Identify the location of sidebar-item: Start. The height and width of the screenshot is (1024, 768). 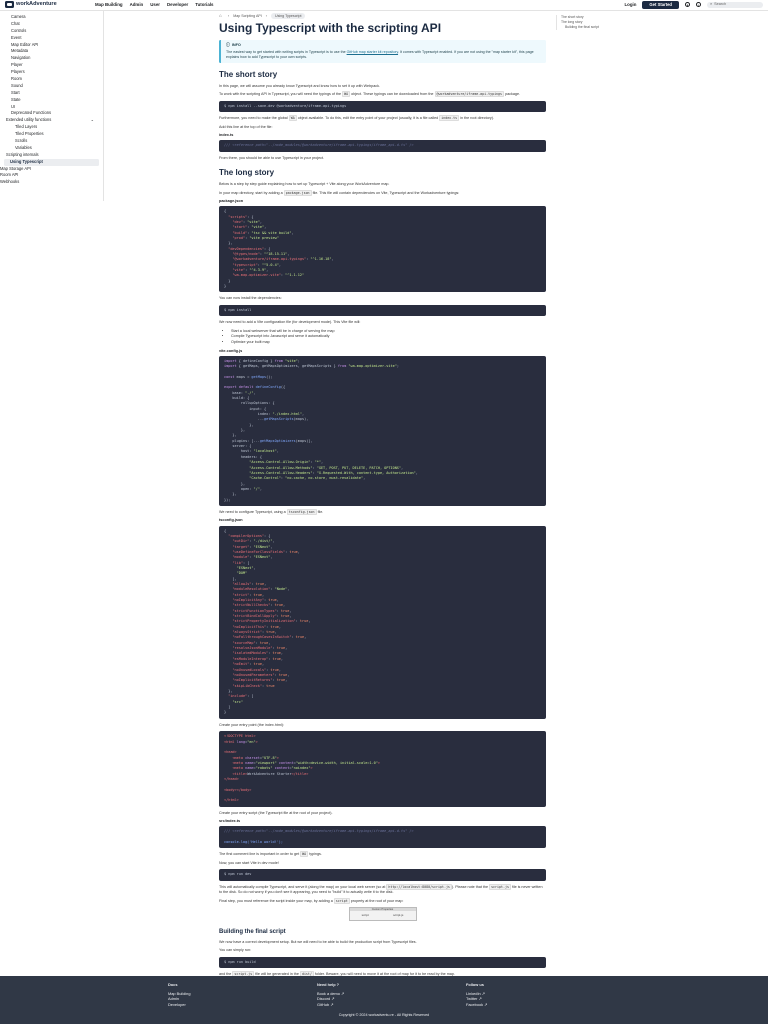
(51, 93).